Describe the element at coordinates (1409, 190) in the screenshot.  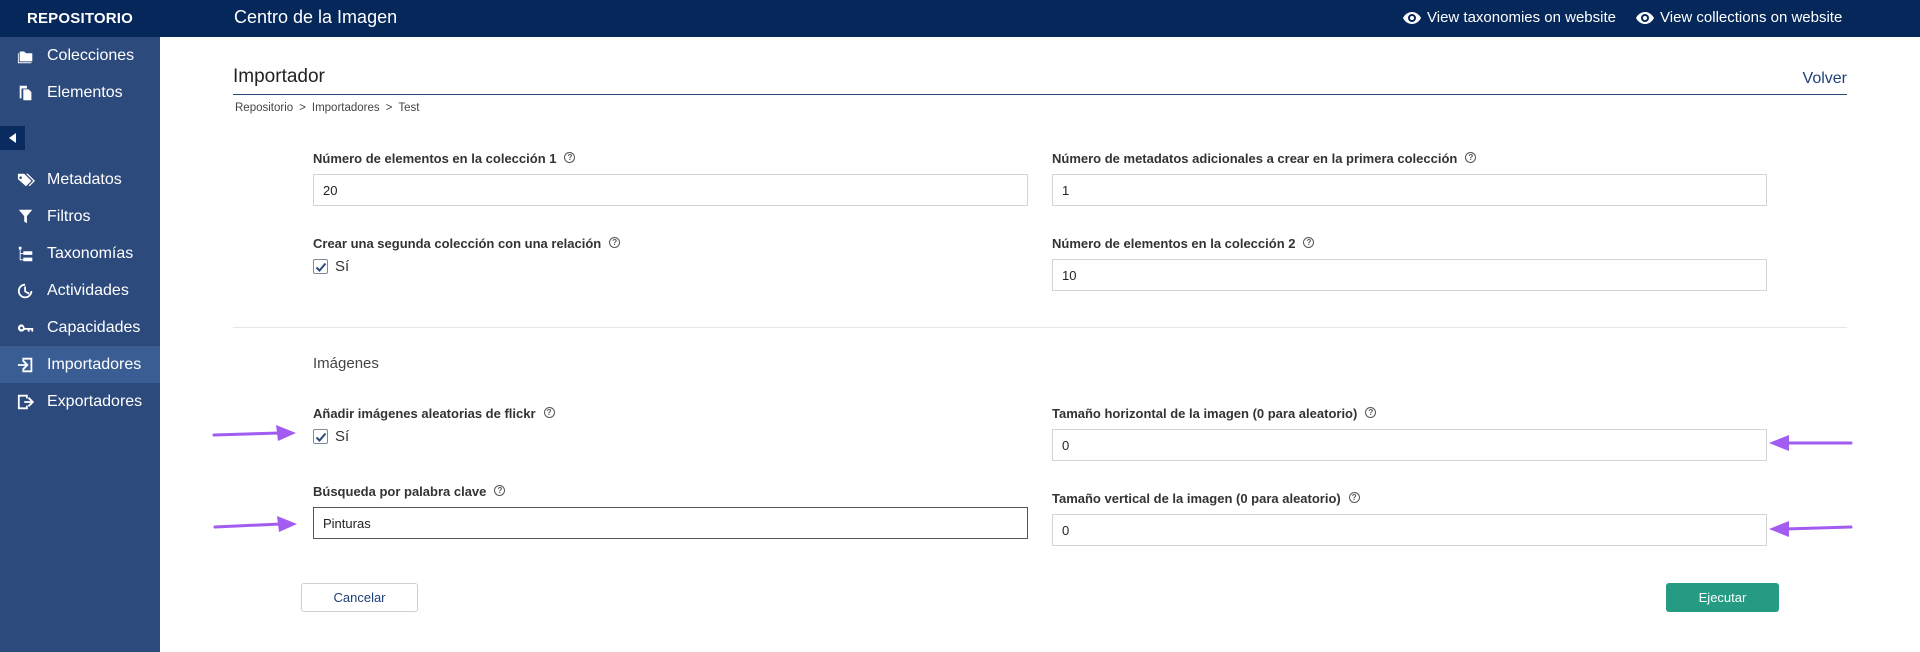
I see `extra-metadata-input` at that location.